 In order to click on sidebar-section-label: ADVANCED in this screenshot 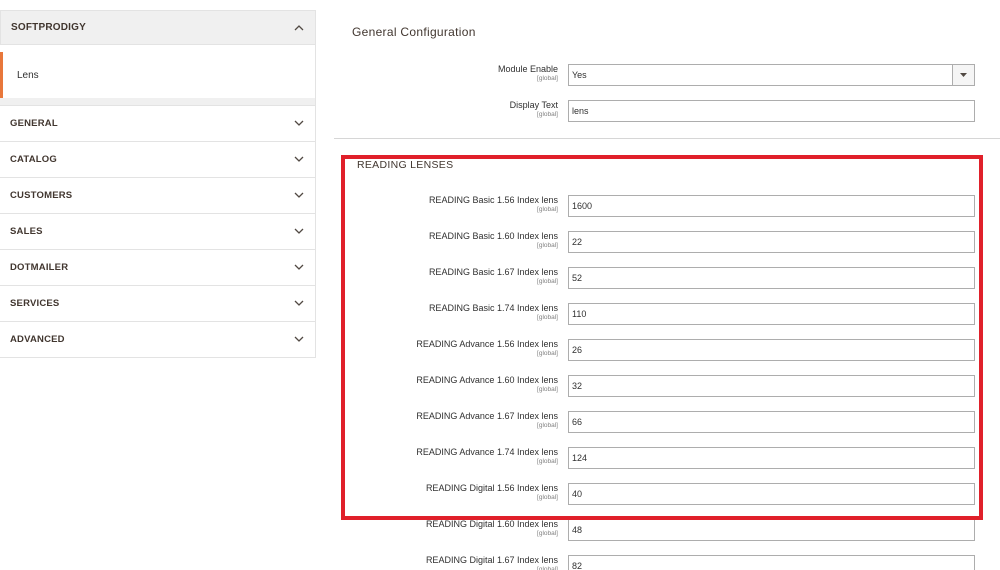, I will do `click(37, 339)`.